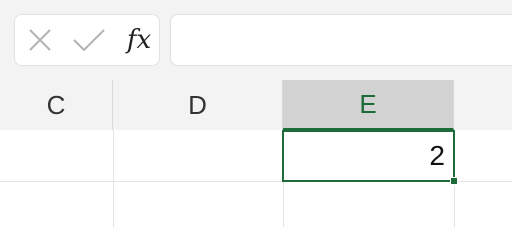  I want to click on cell-c1, so click(56, 155).